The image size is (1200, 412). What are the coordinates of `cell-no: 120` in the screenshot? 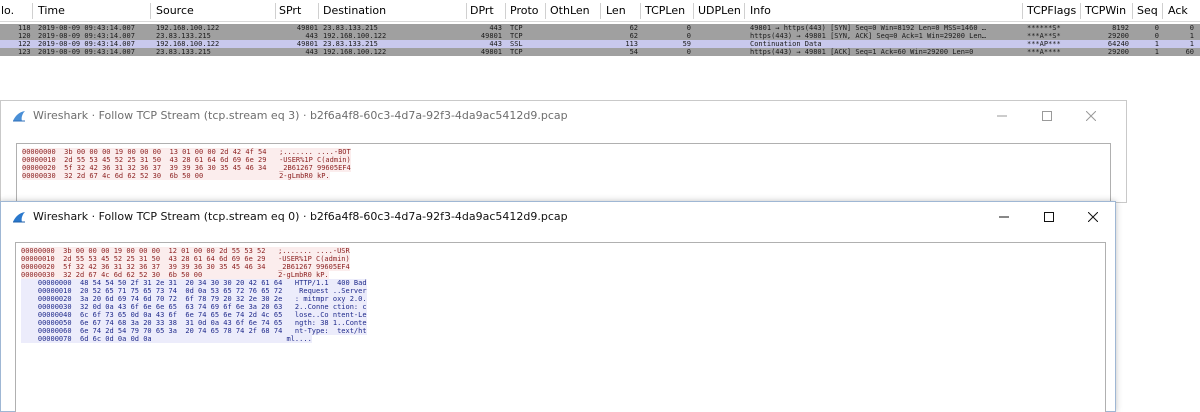 It's located at (24, 36).